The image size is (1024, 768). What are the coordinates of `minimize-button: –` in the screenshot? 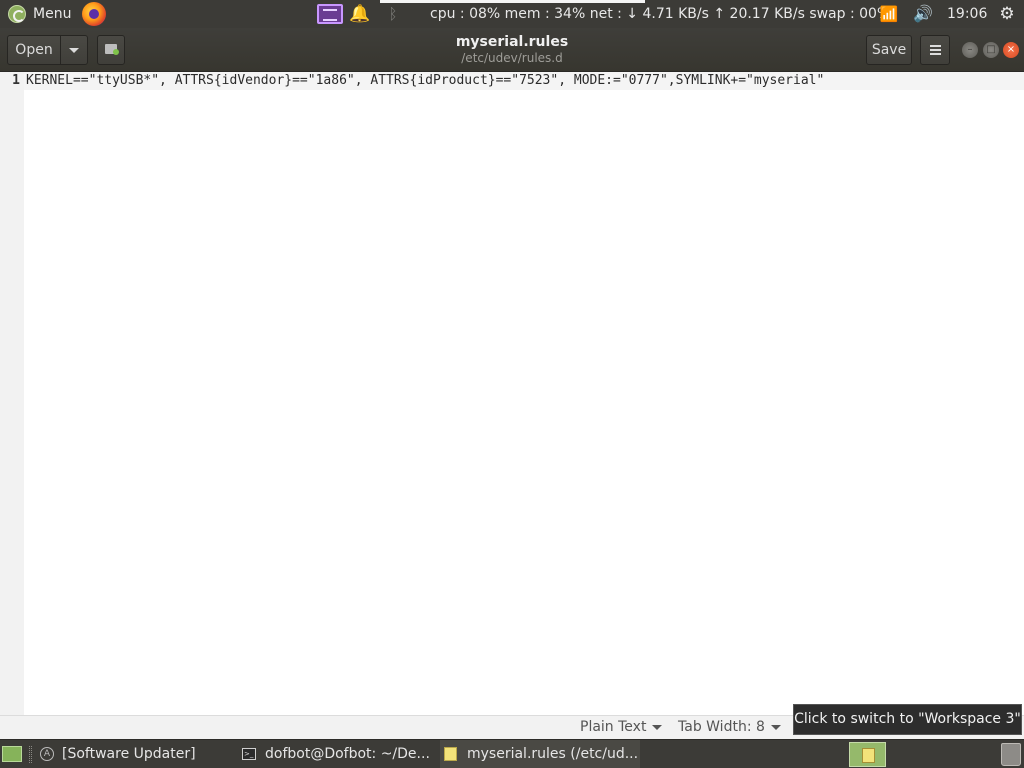 It's located at (970, 50).